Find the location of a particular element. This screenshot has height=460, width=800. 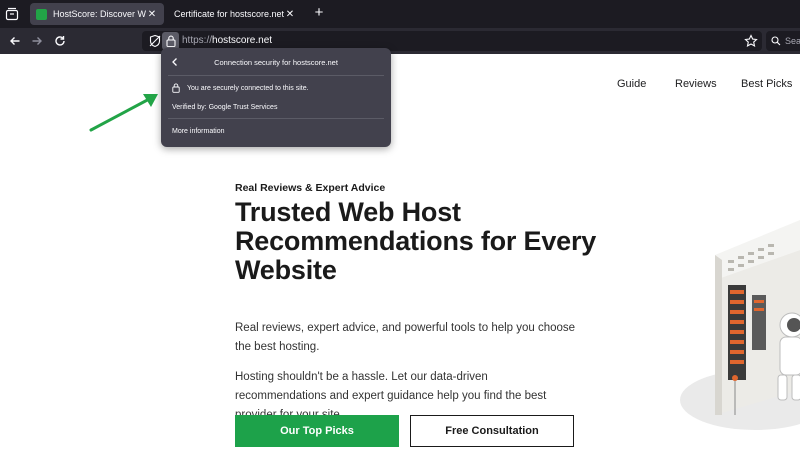

forward-icon is located at coordinates (37, 41).